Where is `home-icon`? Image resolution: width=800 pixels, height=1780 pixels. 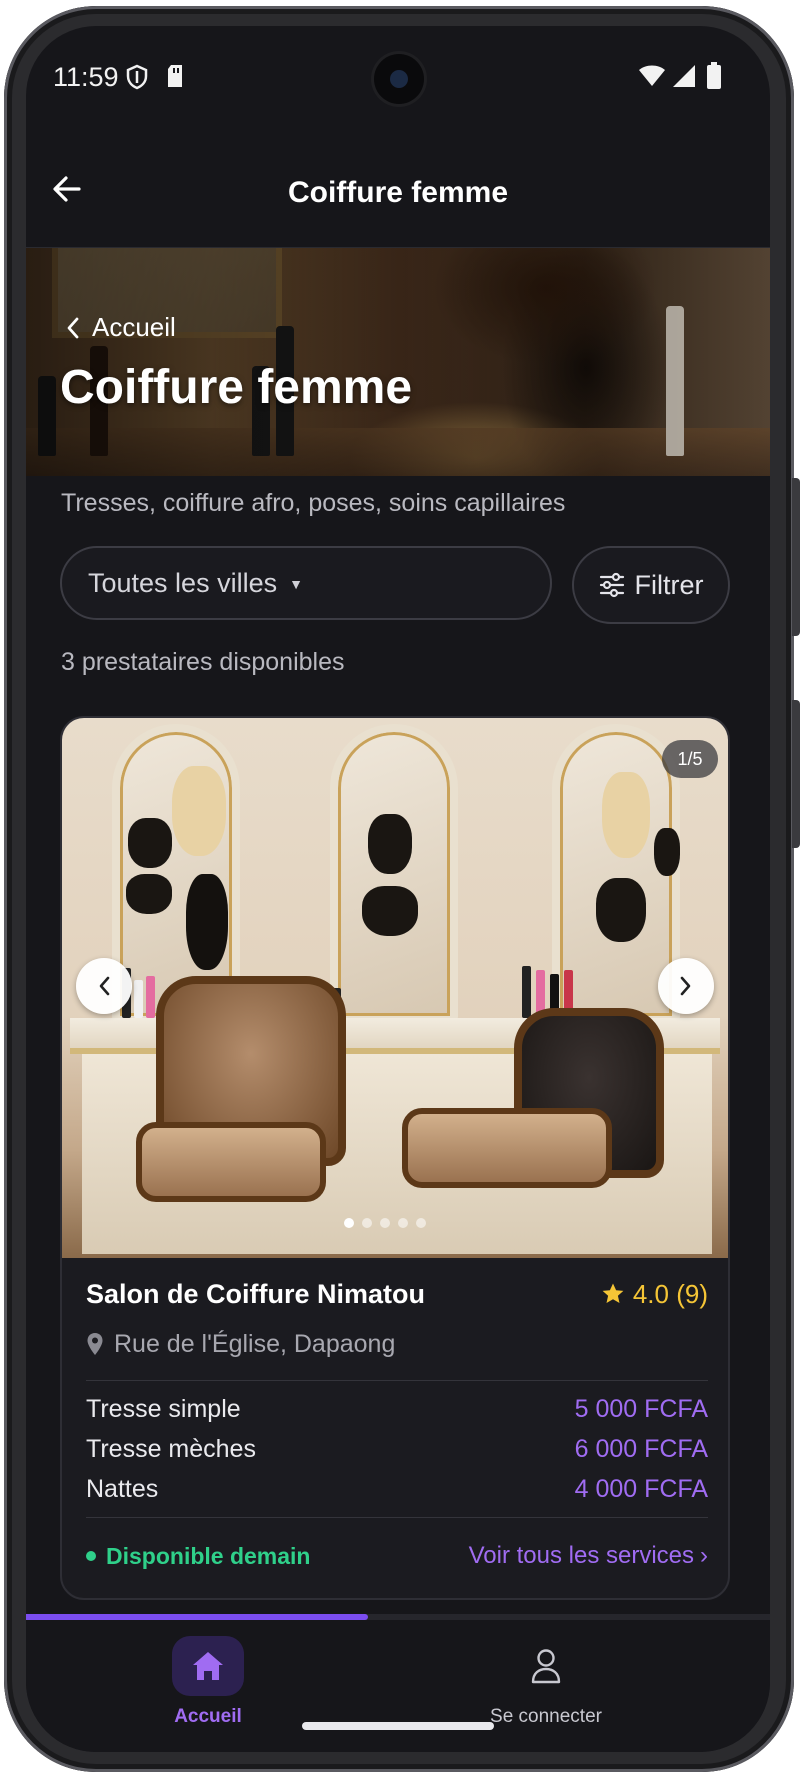
home-icon is located at coordinates (208, 1666).